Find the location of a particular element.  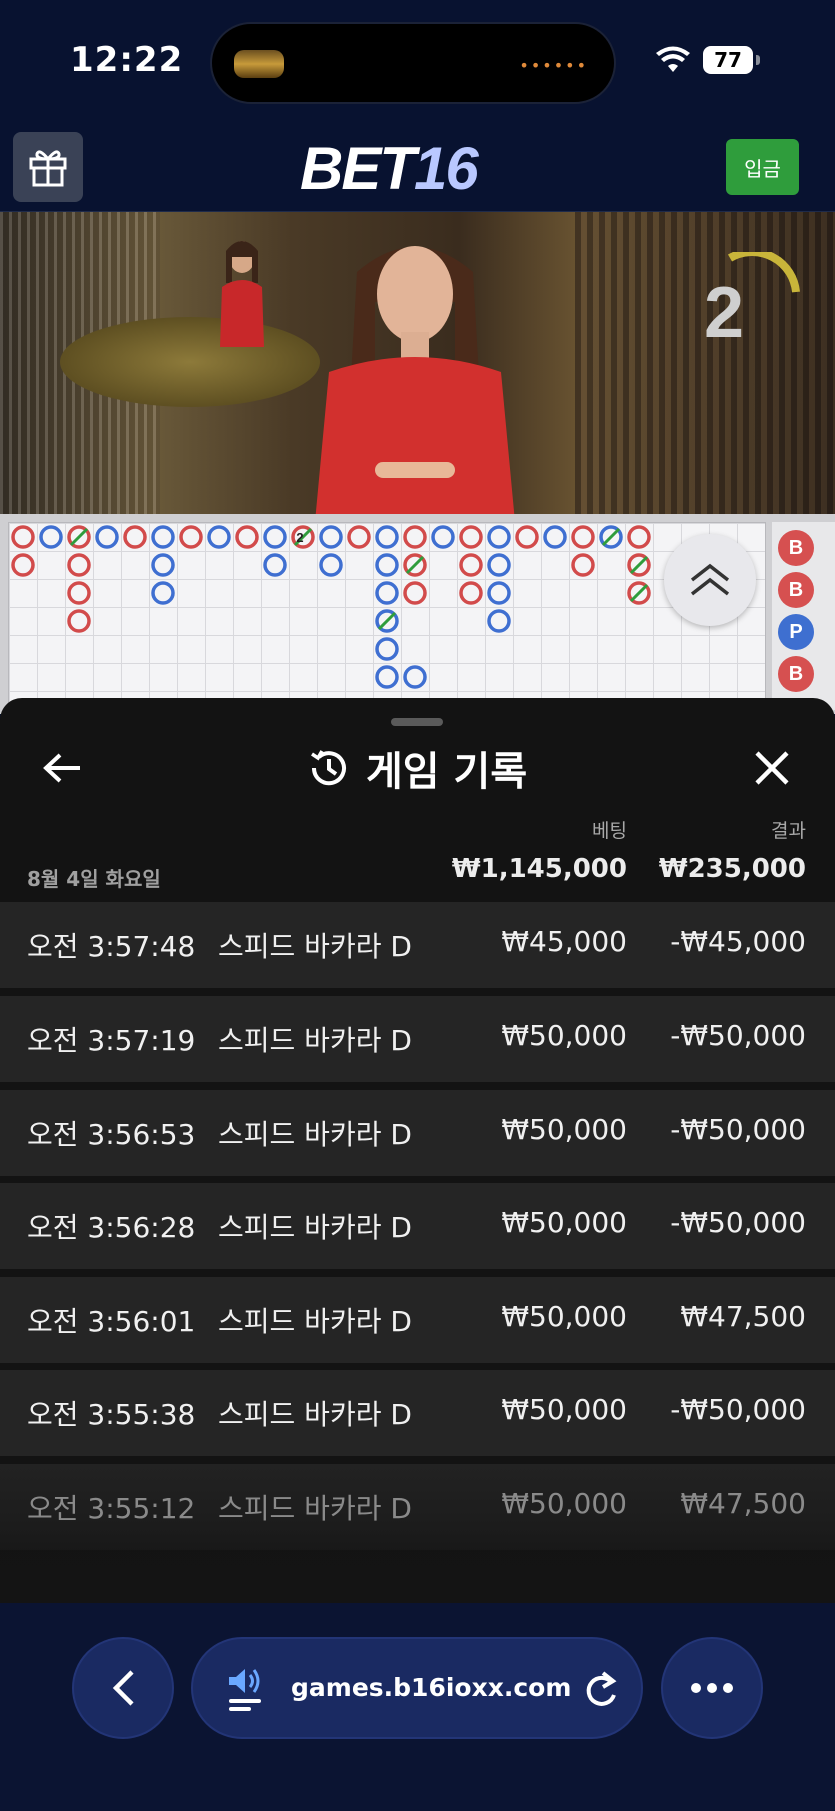

sheet-grabber is located at coordinates (417, 722).